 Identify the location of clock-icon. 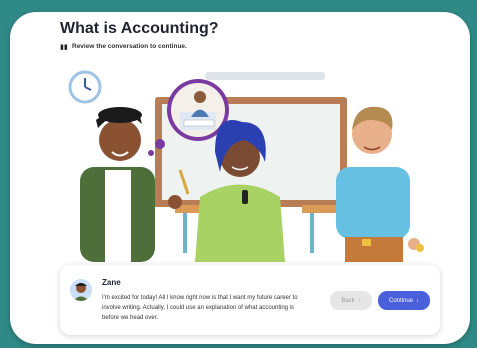
(85, 87).